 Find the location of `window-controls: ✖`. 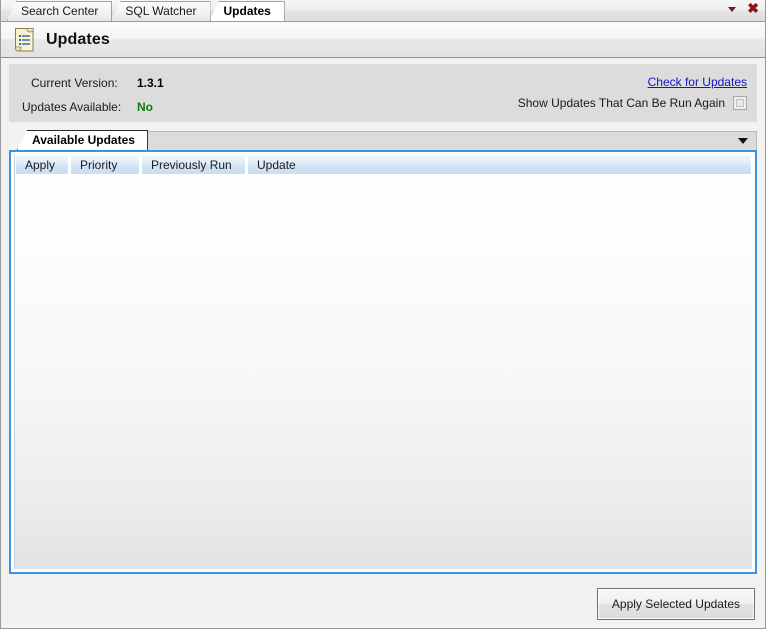

window-controls: ✖ is located at coordinates (743, 8).